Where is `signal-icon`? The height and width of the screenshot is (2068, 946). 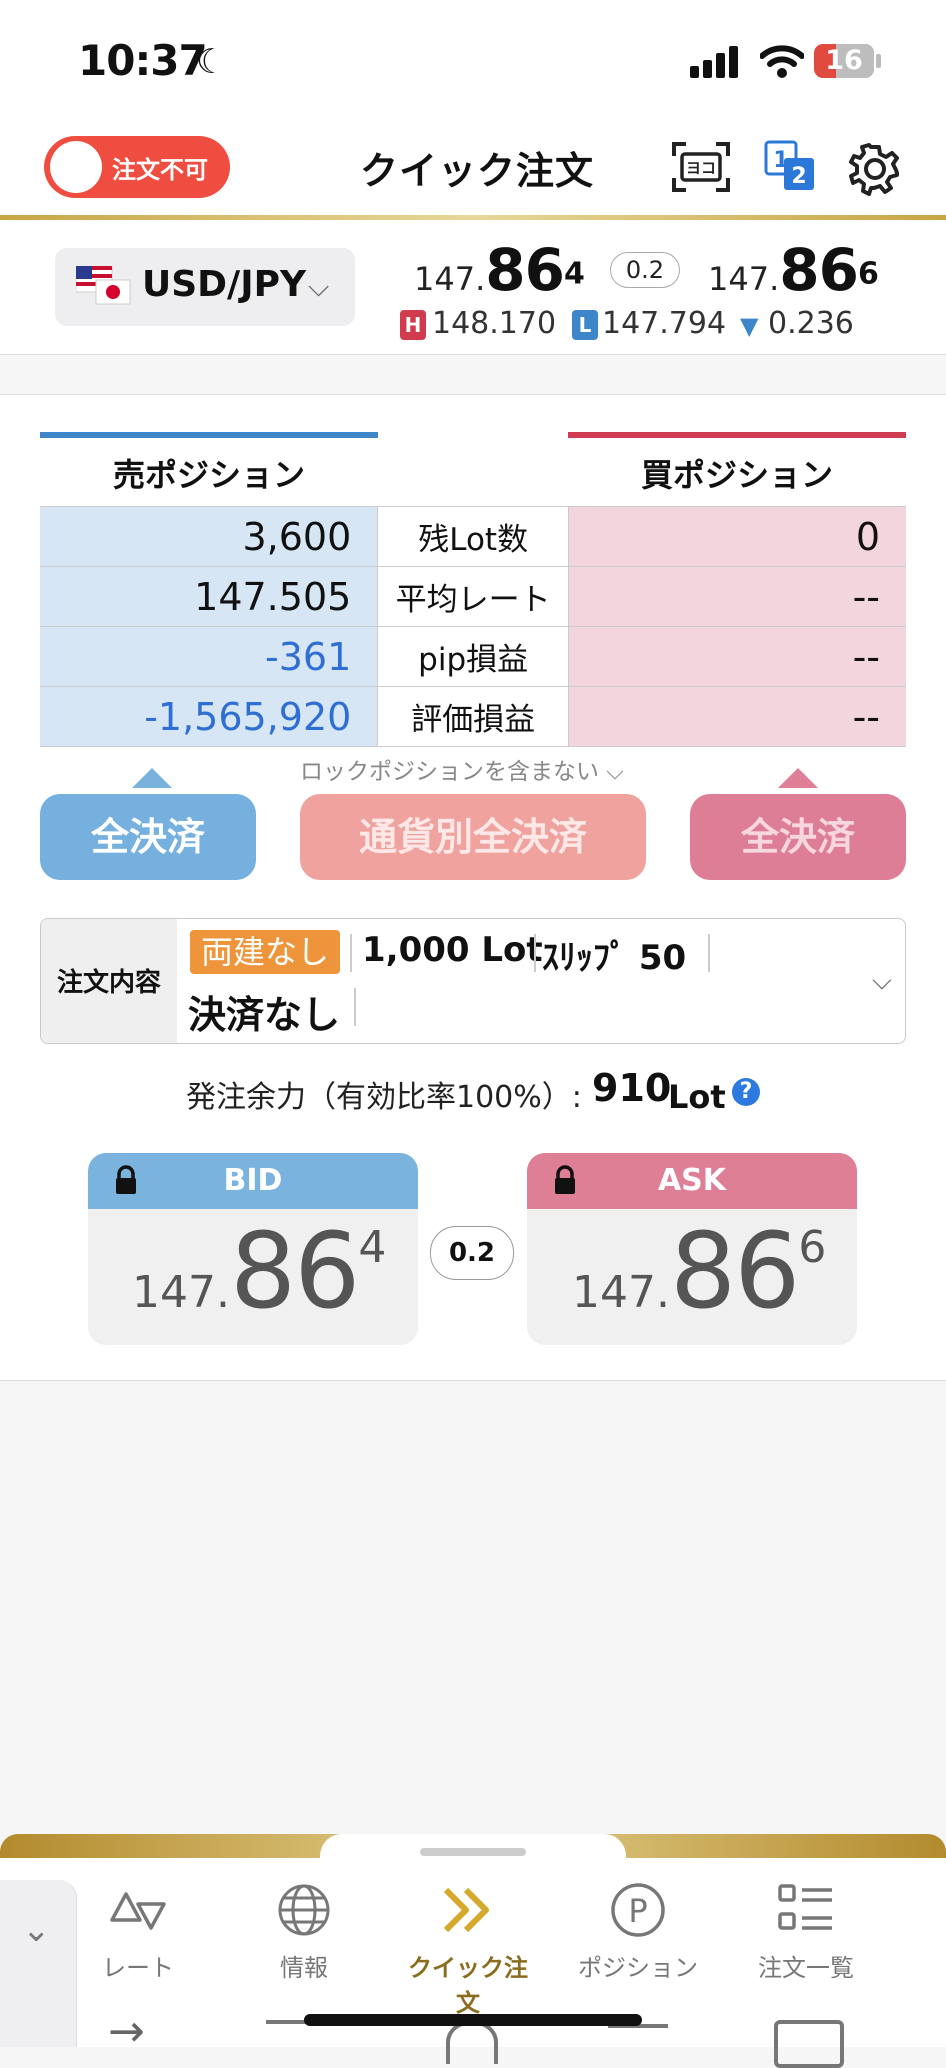
signal-icon is located at coordinates (714, 62).